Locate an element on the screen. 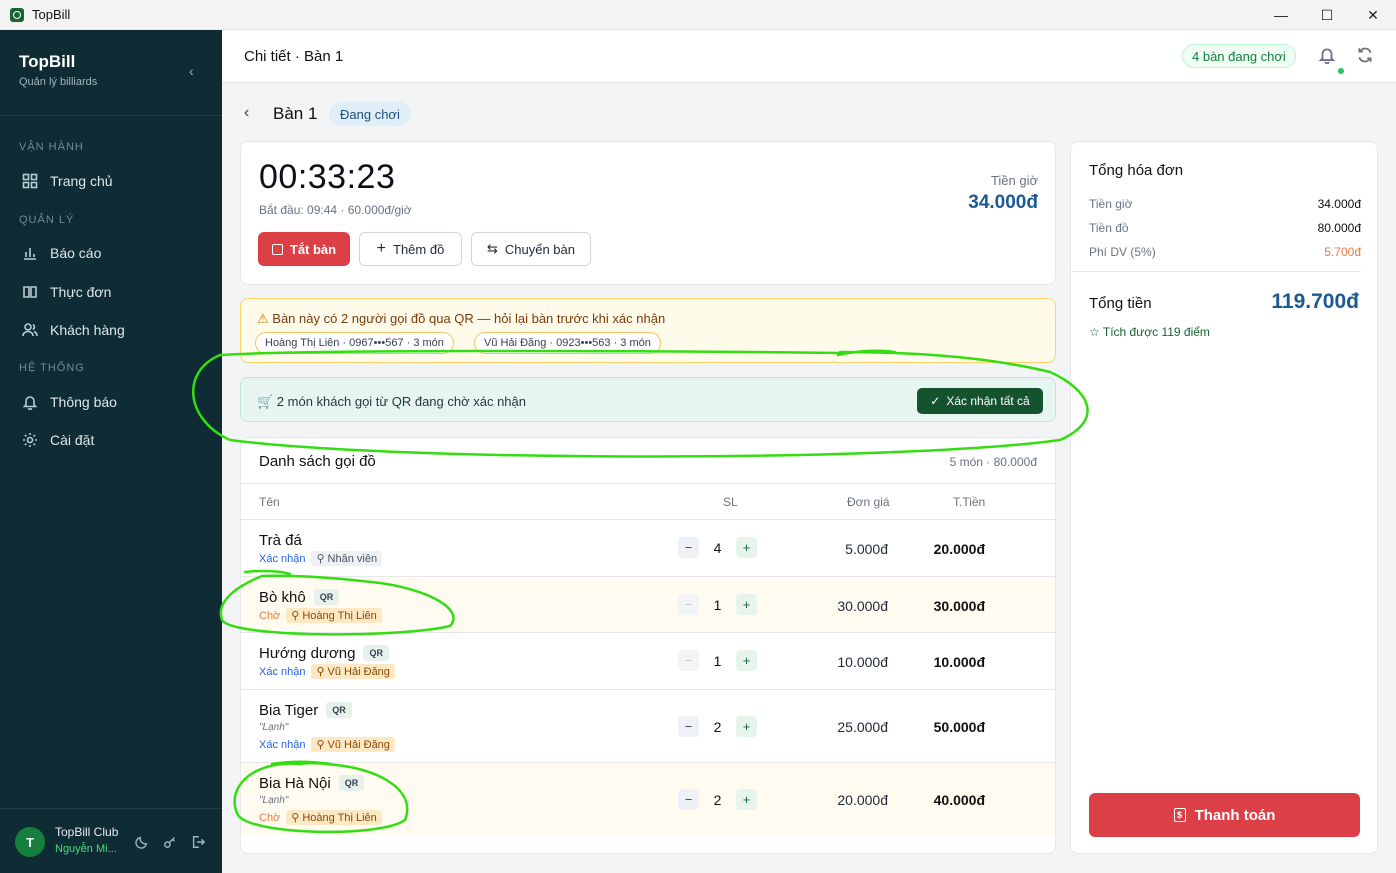  time-fee-value: 34.000đ is located at coordinates (1003, 202).